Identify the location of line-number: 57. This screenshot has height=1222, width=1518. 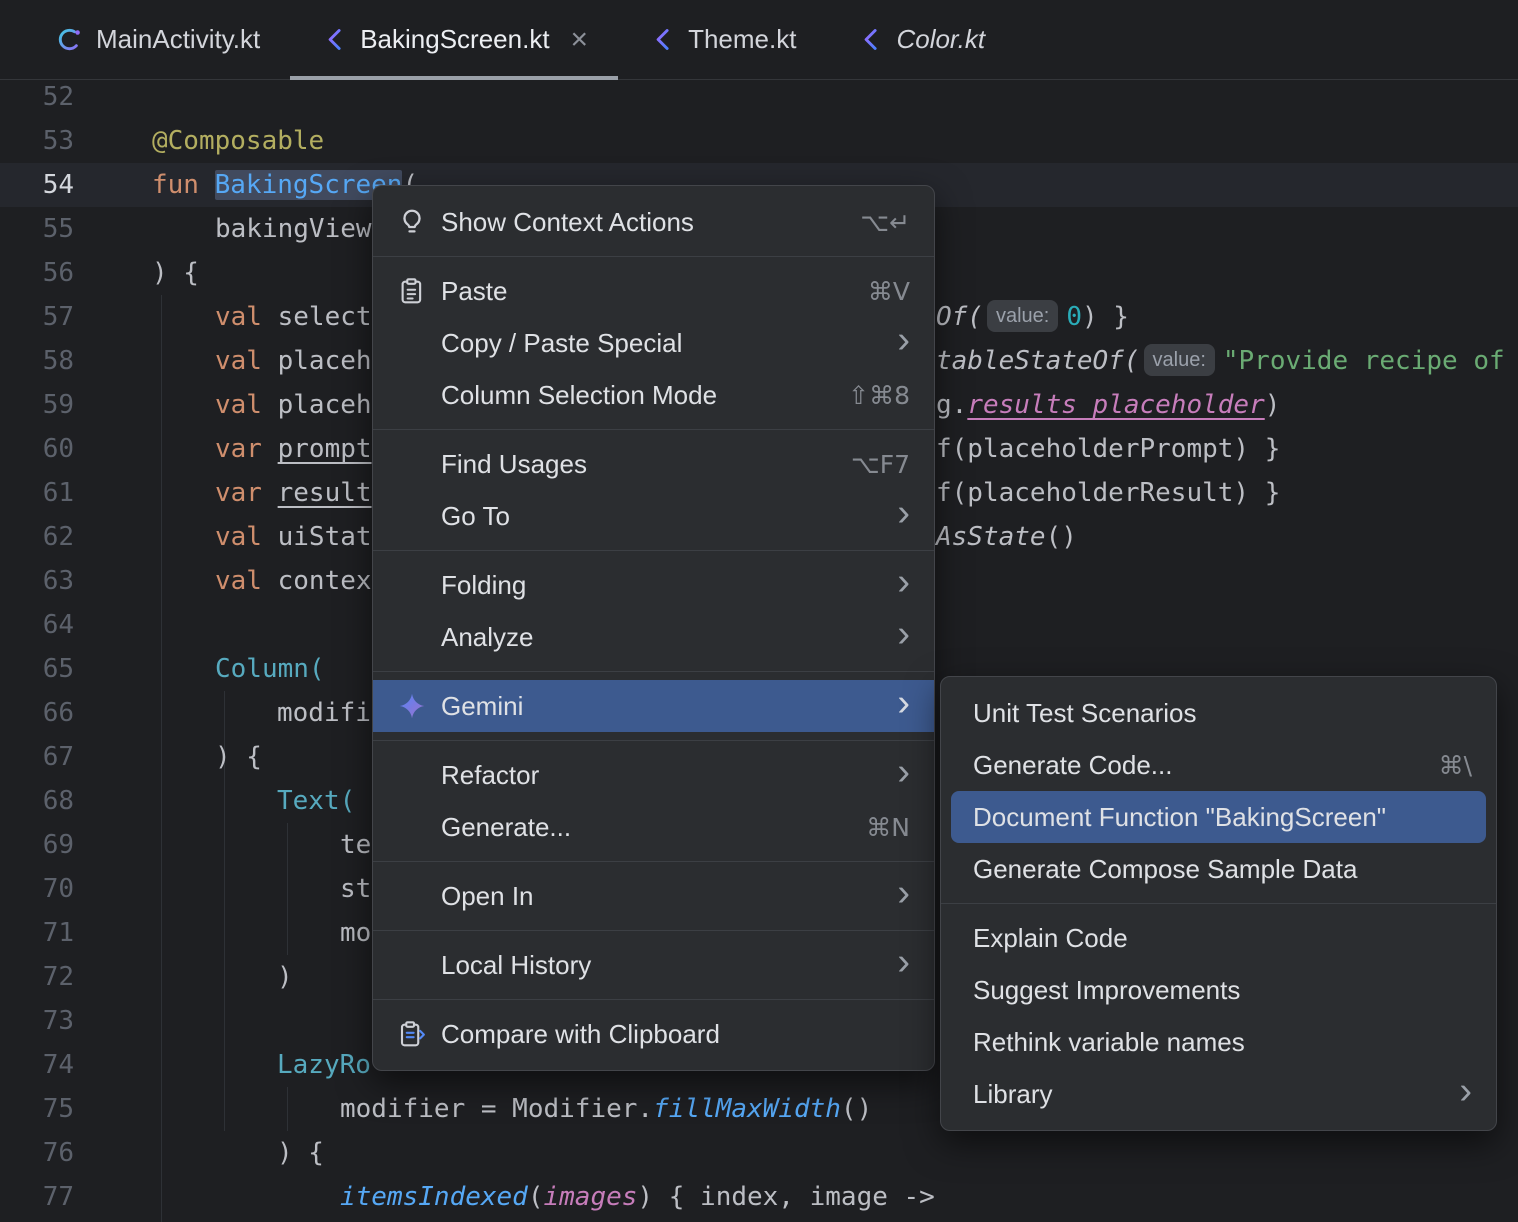
(37, 317).